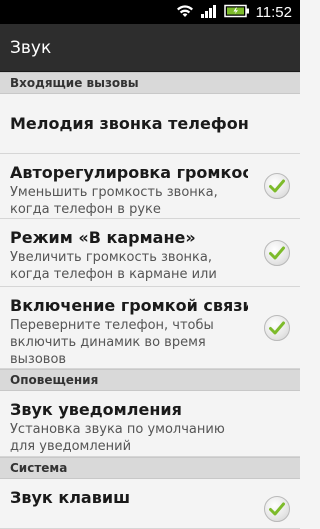  What do you see at coordinates (96, 409) in the screenshot?
I see `item-title: Звук уведомления` at bounding box center [96, 409].